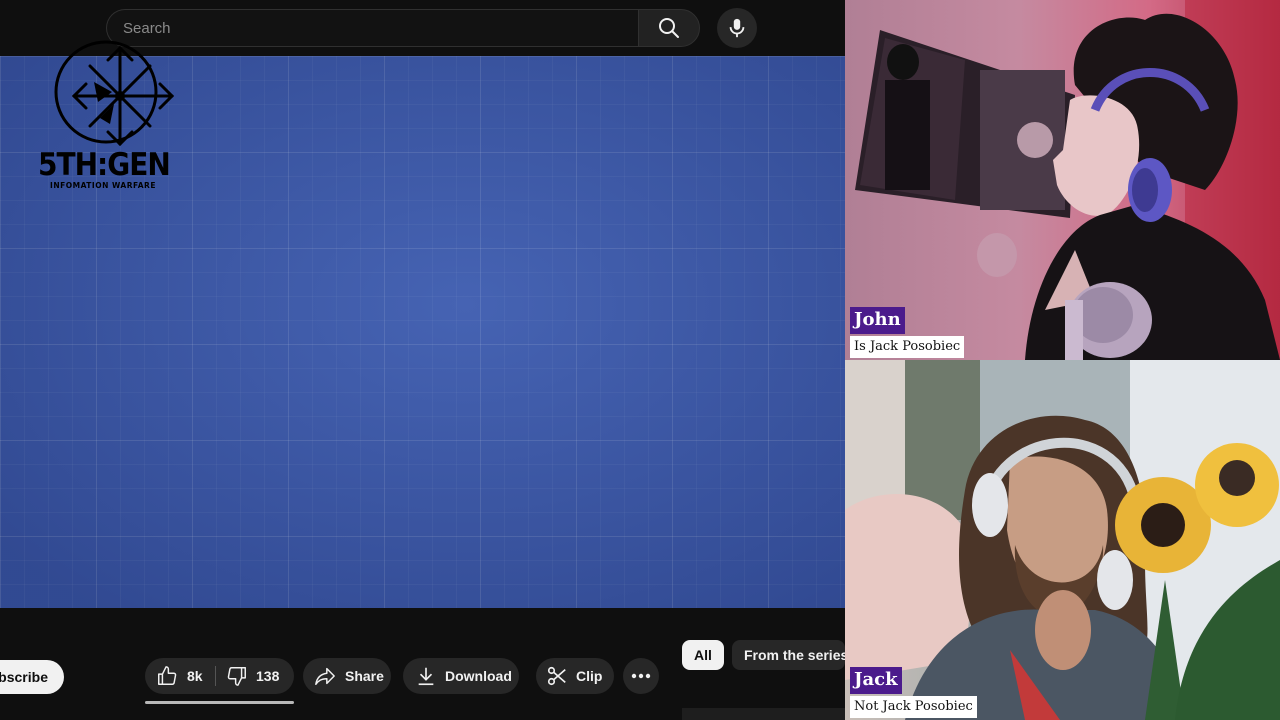 This screenshot has width=1280, height=720. I want to click on download-icon, so click(426, 676).